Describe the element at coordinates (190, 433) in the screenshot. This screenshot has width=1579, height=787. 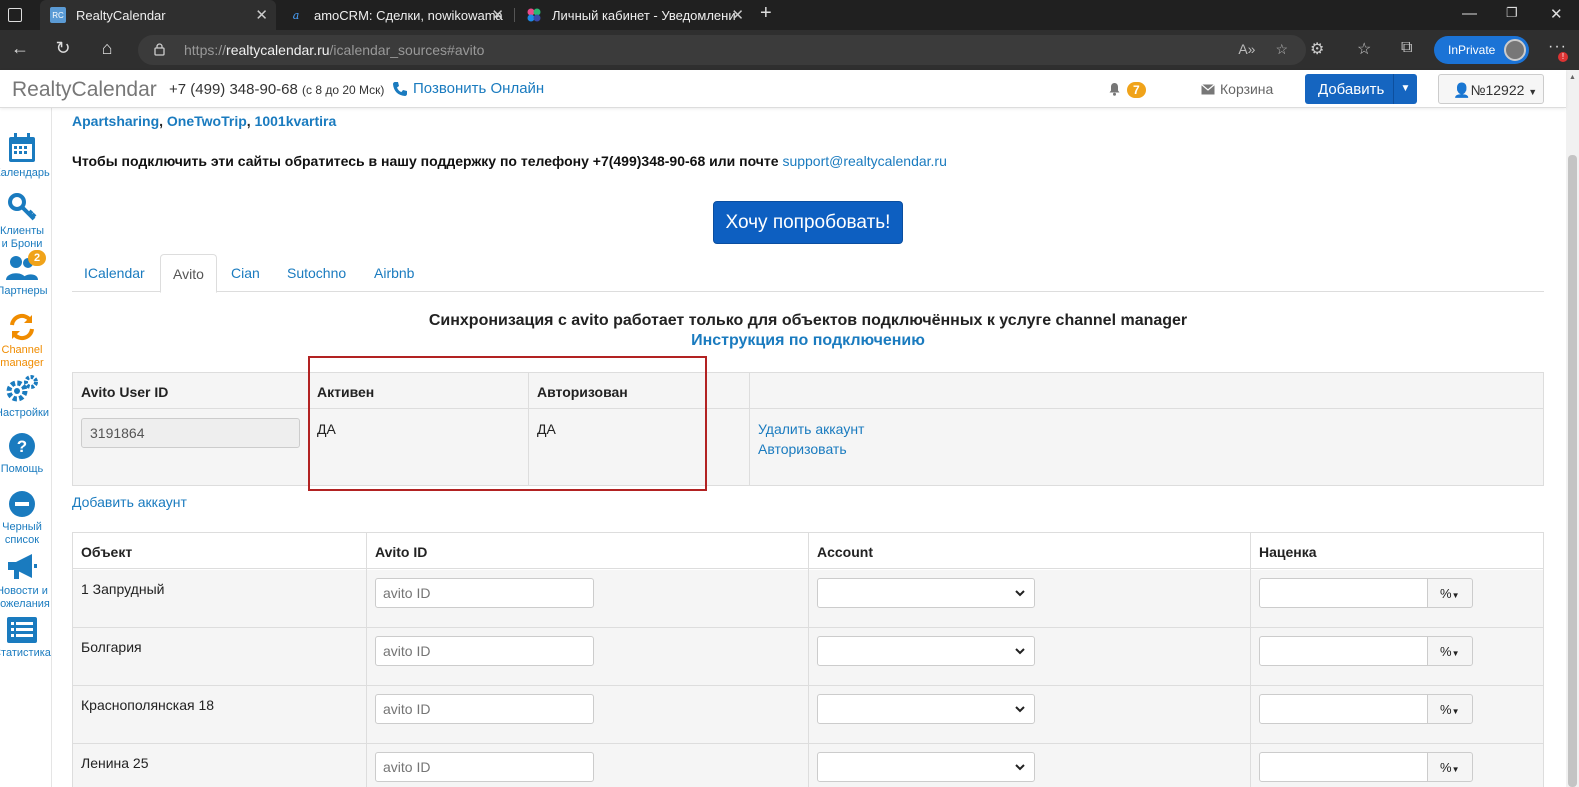
I see `avito-user-id-field` at that location.